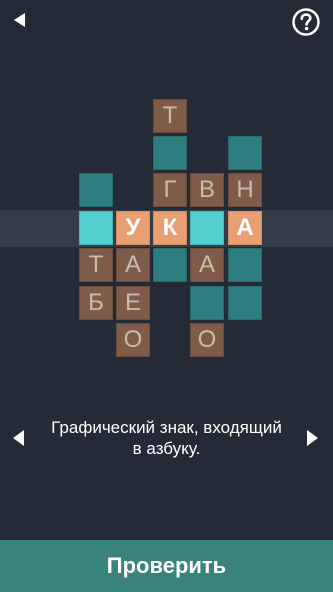  What do you see at coordinates (133, 228) in the screenshot?
I see `active-cell: У` at bounding box center [133, 228].